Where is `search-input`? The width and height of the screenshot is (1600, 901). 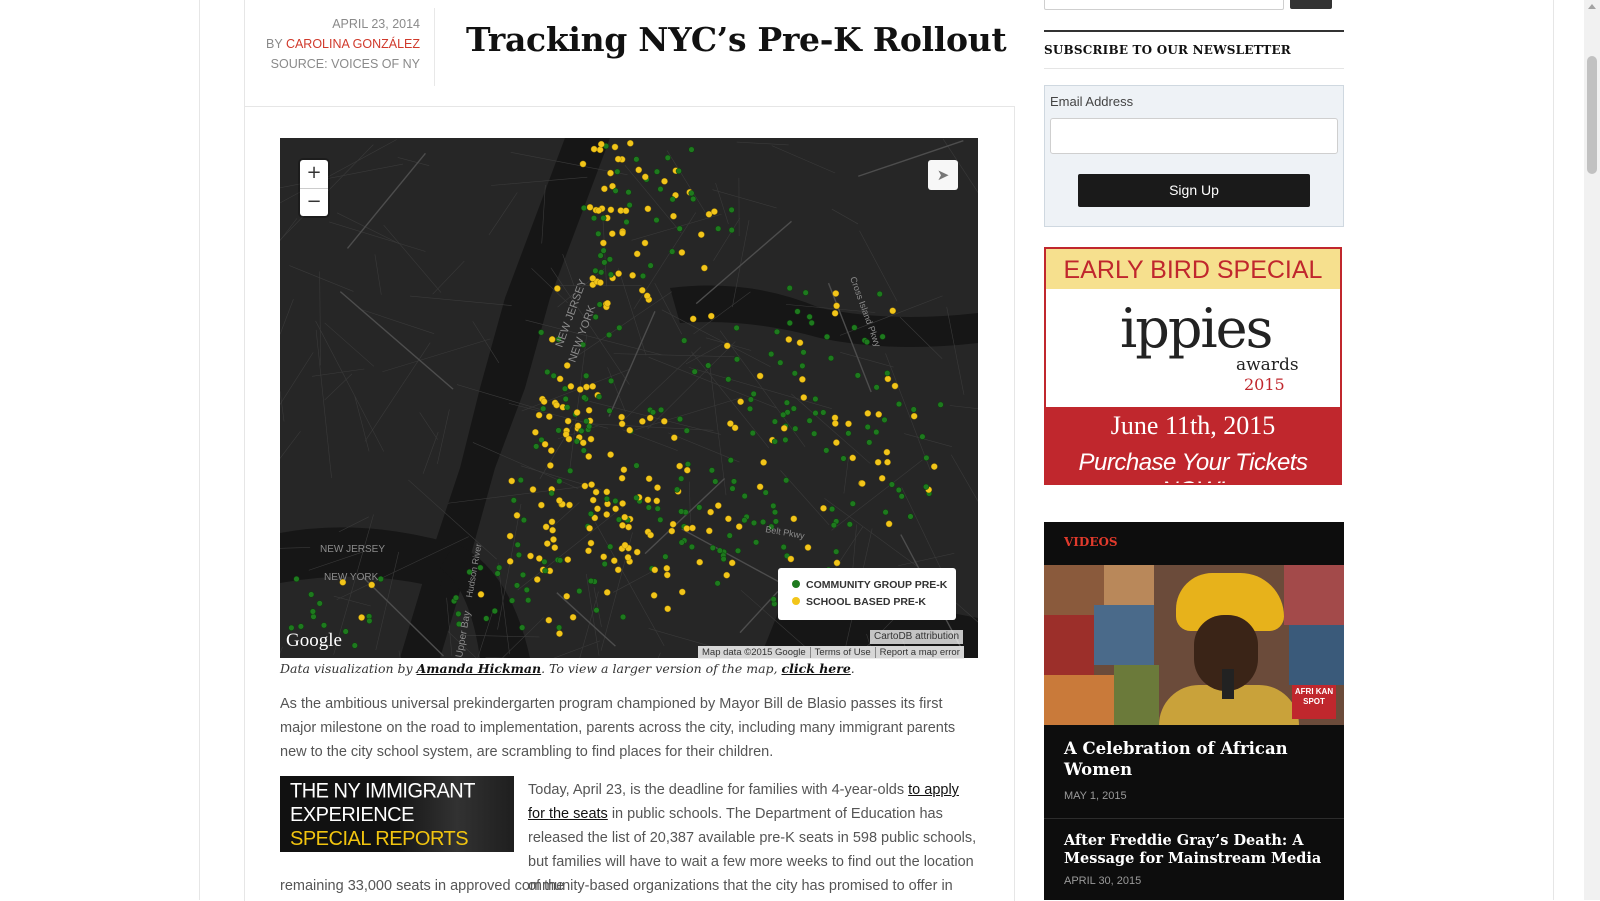 search-input is located at coordinates (1164, 5).